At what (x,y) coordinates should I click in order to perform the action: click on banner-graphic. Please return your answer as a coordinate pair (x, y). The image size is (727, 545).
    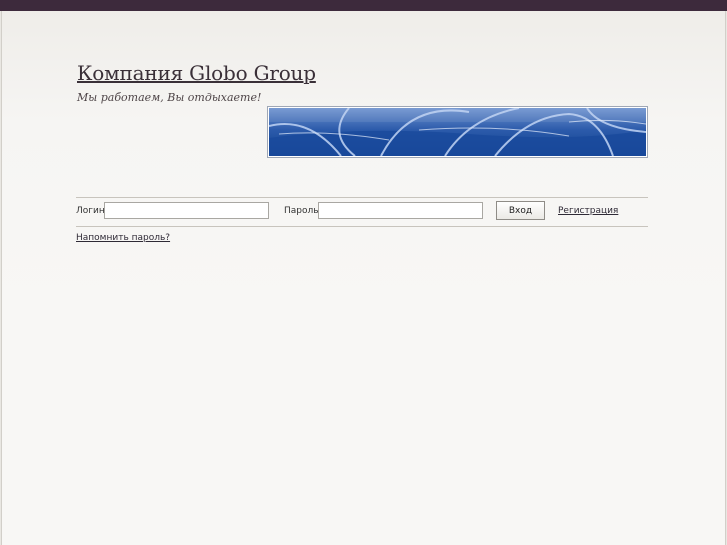
    Looking at the image, I should click on (457, 132).